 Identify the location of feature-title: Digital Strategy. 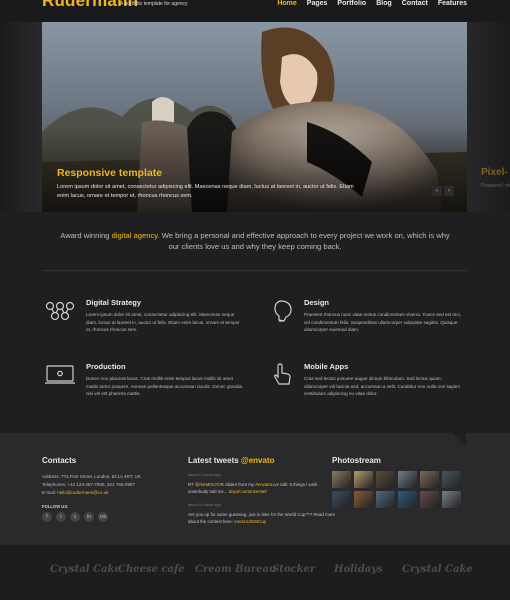
(114, 302).